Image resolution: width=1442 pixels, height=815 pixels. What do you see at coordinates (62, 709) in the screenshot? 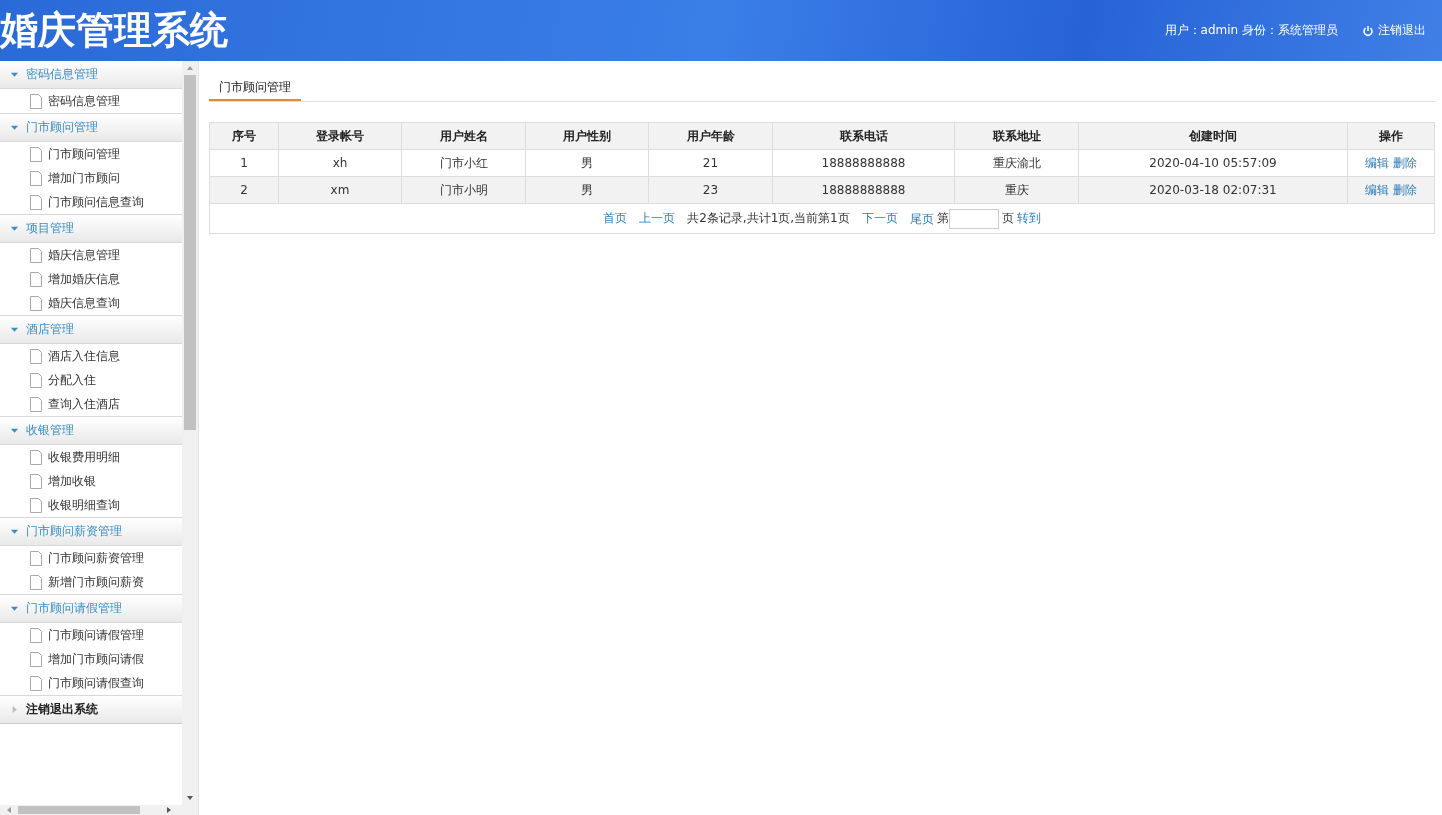
I see `group-label: 注销退出系统` at bounding box center [62, 709].